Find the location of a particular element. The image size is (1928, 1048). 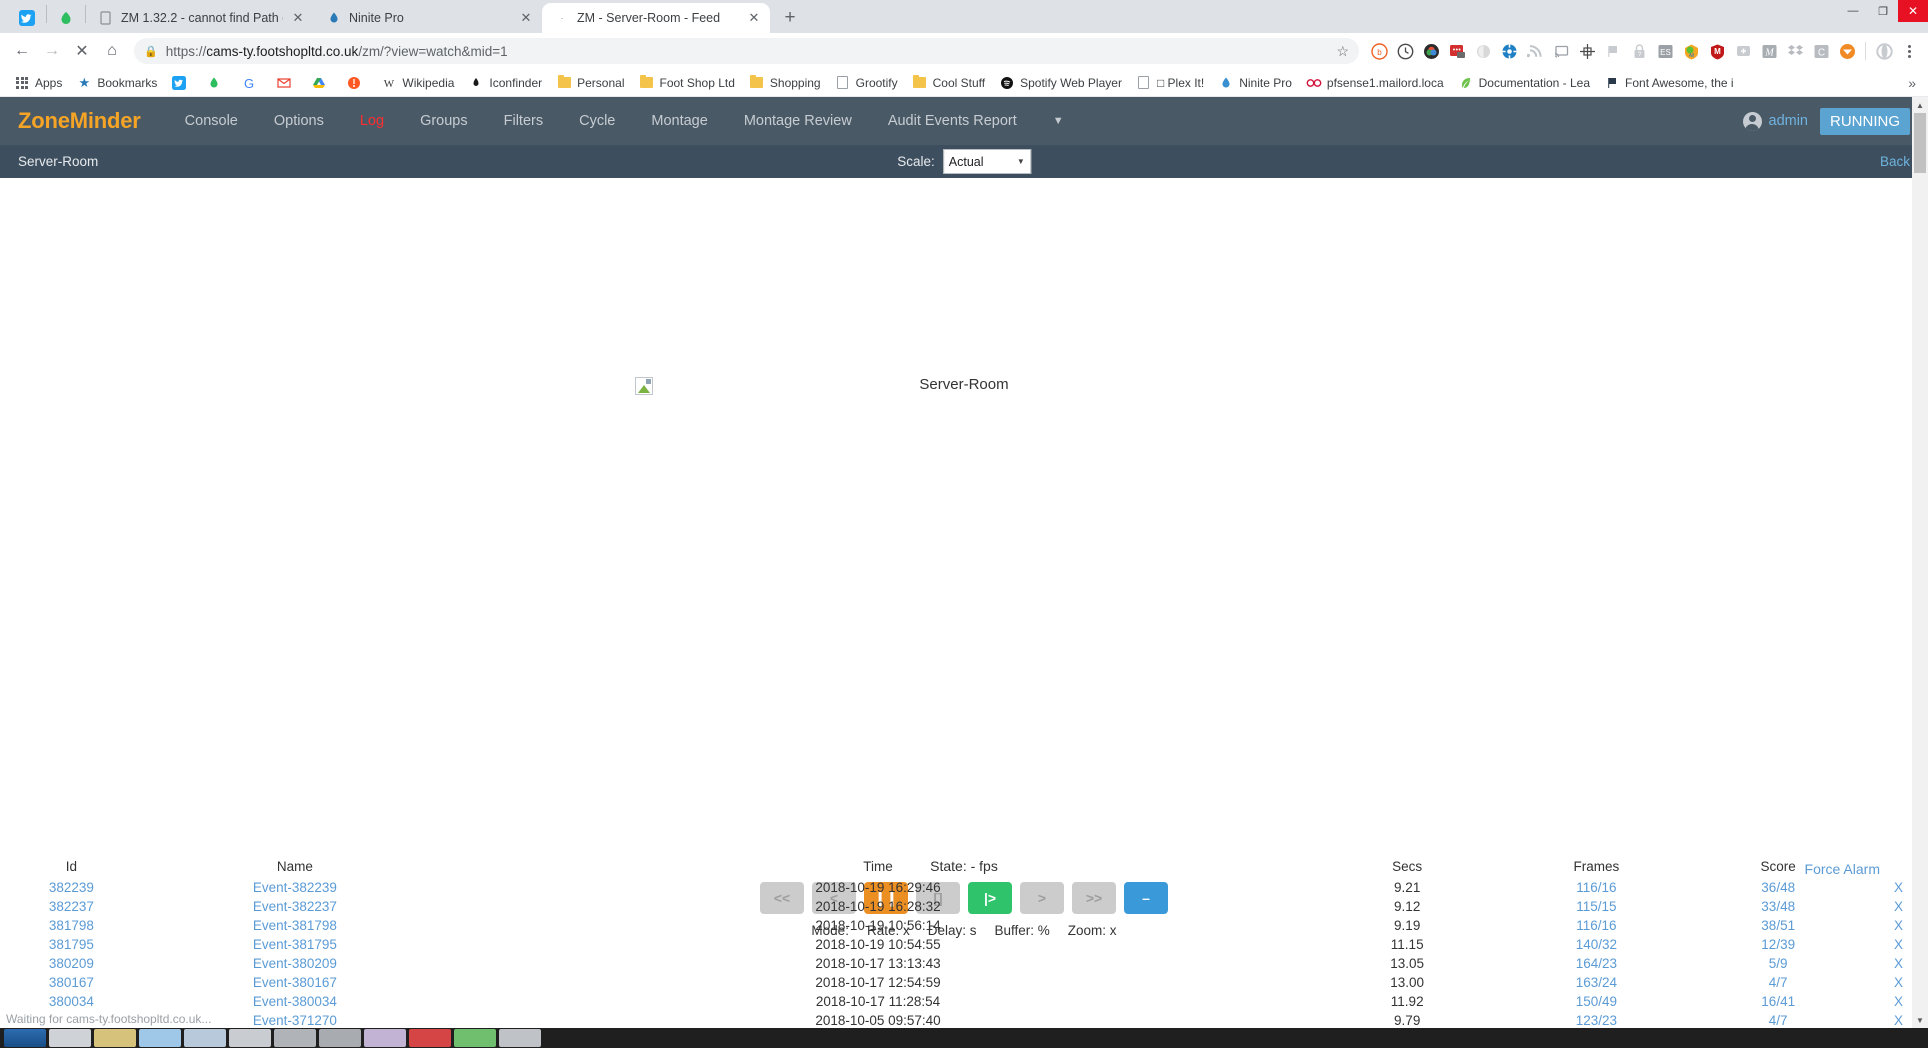

event-id-cell-link: 381798 is located at coordinates (71, 925).